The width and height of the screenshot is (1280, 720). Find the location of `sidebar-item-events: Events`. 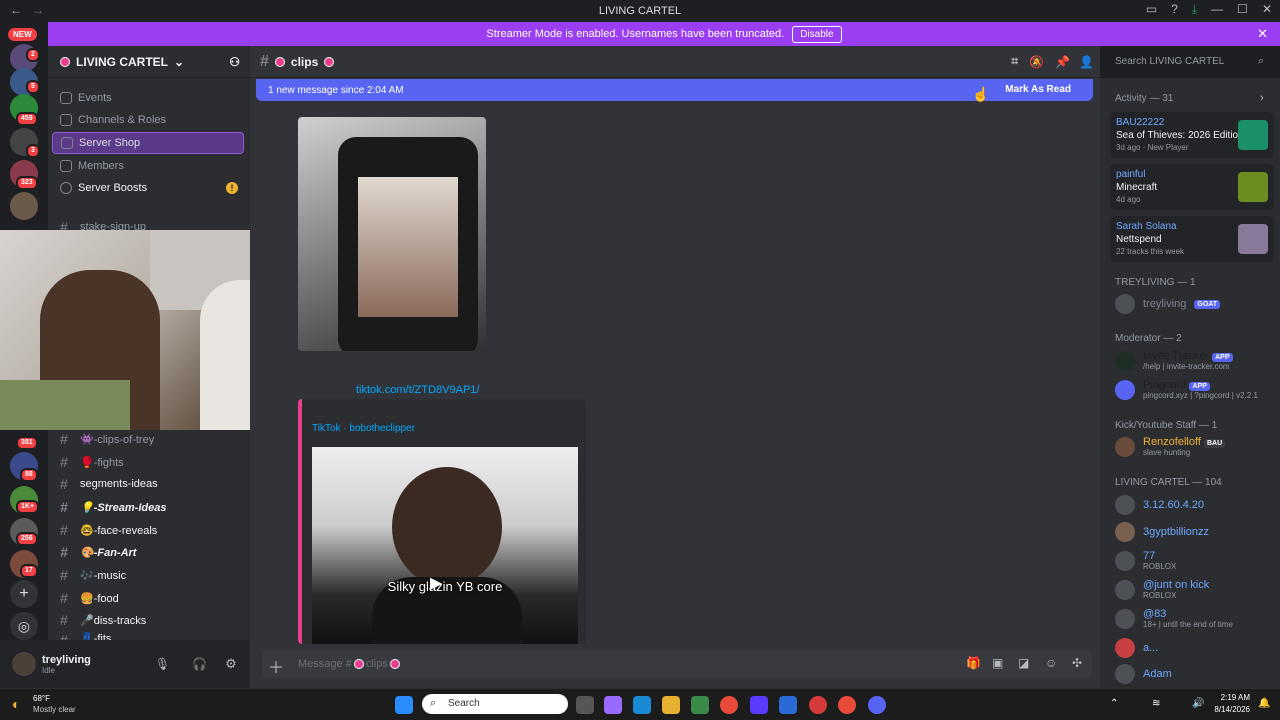

sidebar-item-events: Events is located at coordinates (148, 98).